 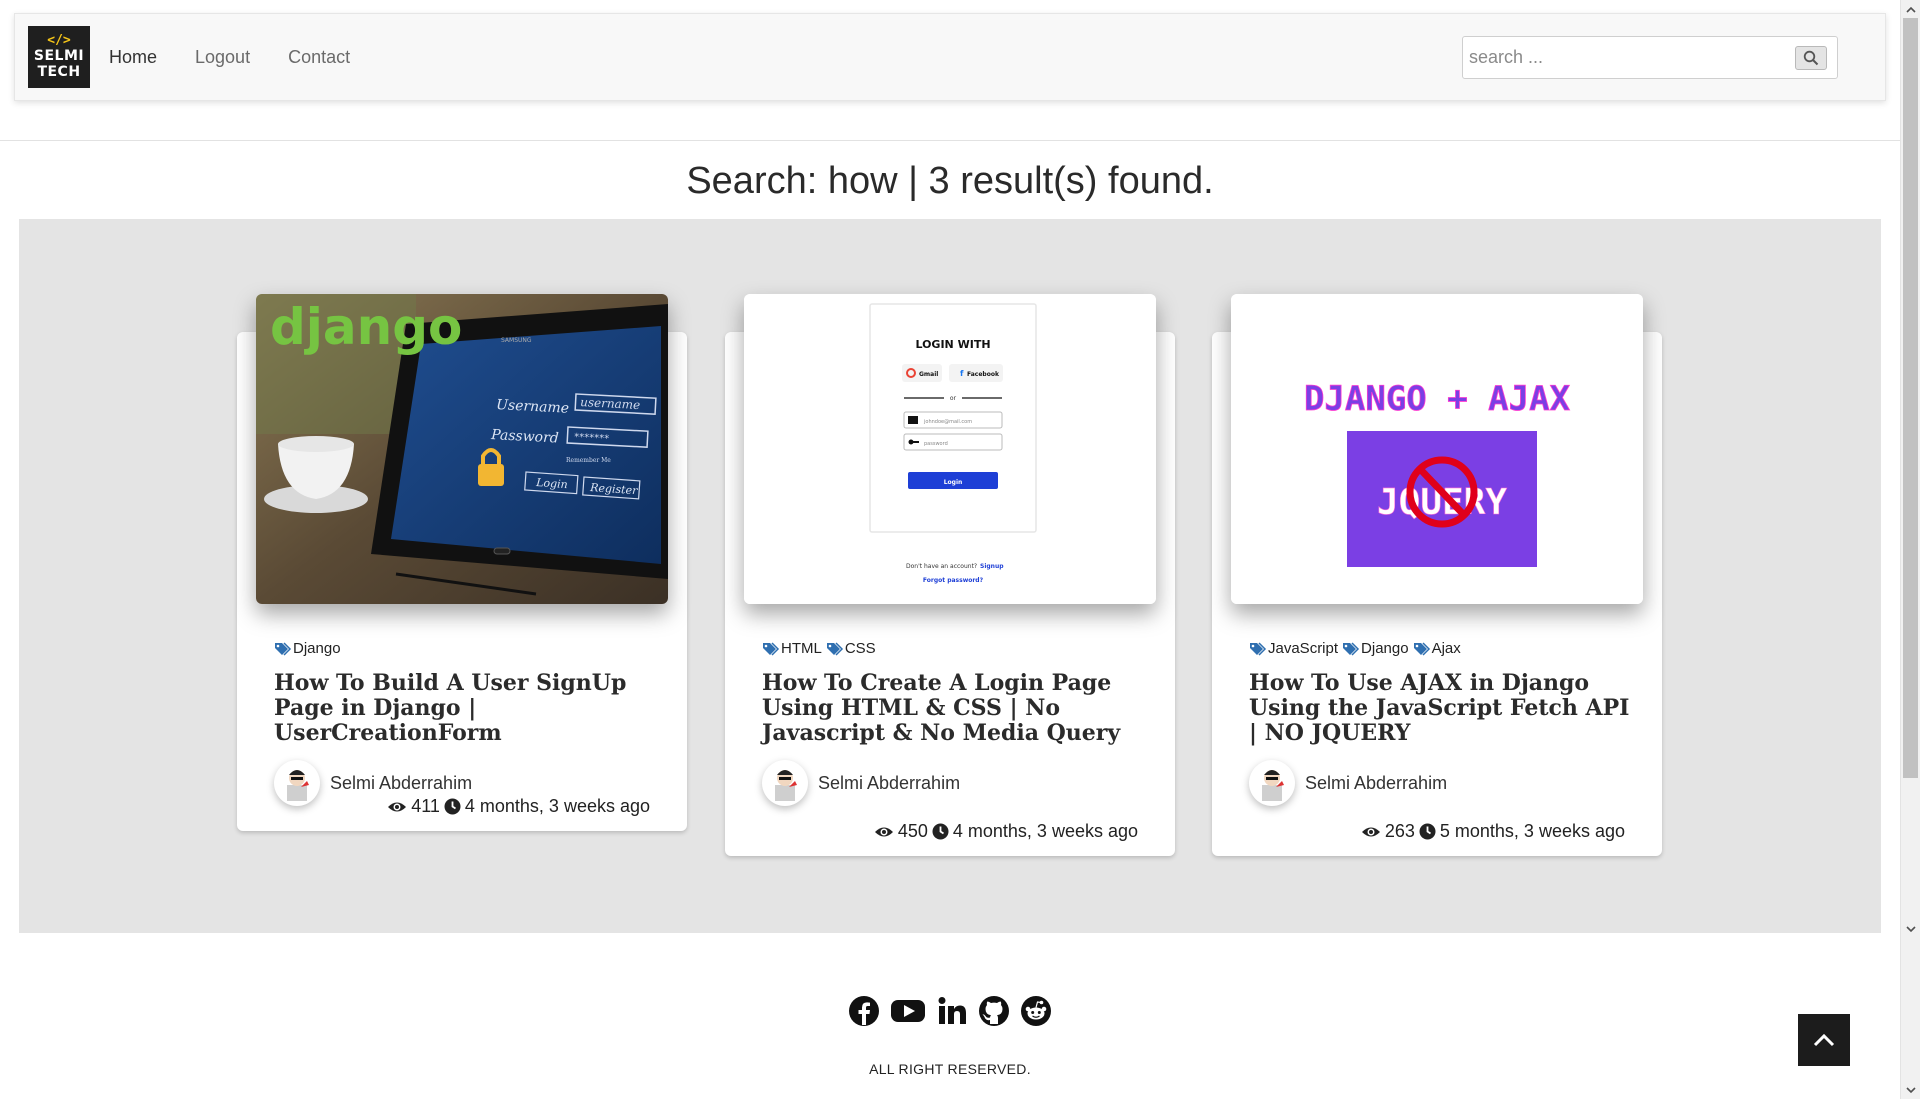 I want to click on facebook-icon, so click(x=864, y=1011).